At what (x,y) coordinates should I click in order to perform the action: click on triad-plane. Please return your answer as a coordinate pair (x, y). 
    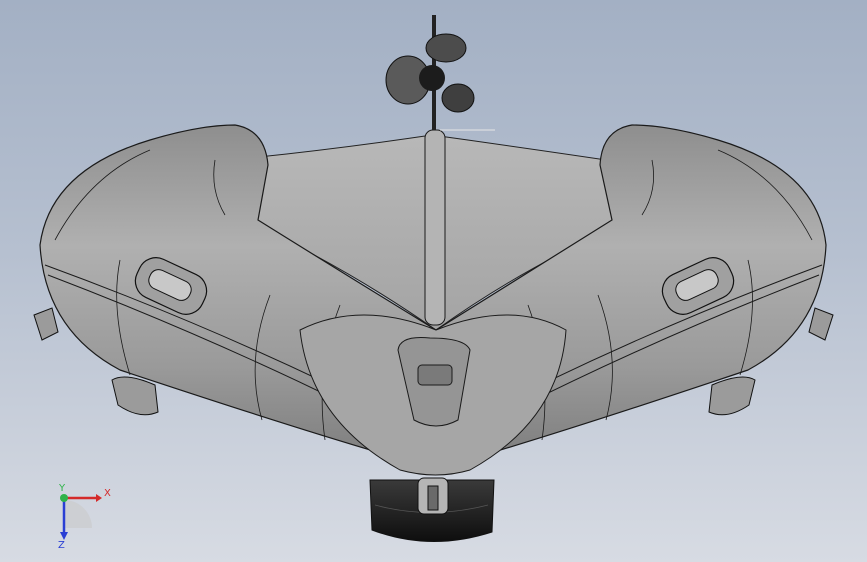
    Looking at the image, I should click on (78, 514).